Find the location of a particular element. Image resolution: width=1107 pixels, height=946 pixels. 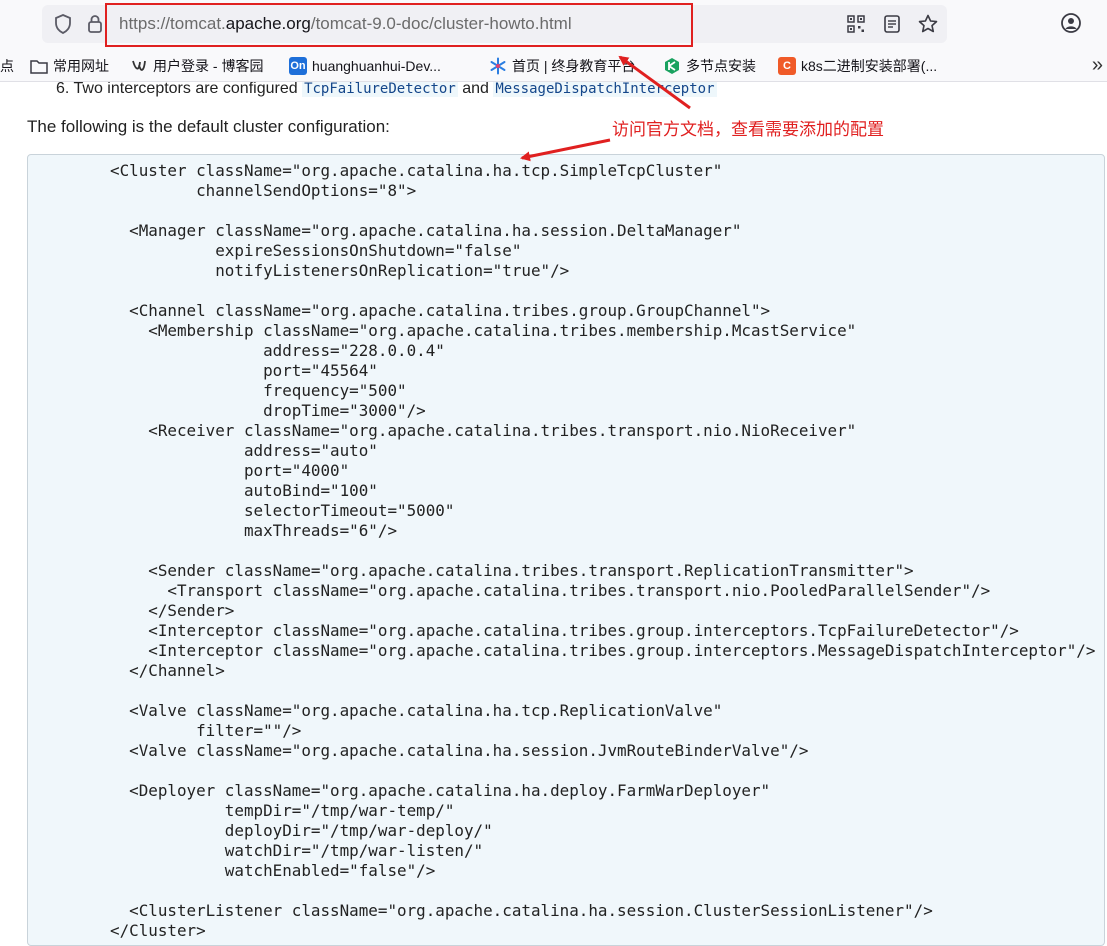

bookmark-star-icon is located at coordinates (928, 24).